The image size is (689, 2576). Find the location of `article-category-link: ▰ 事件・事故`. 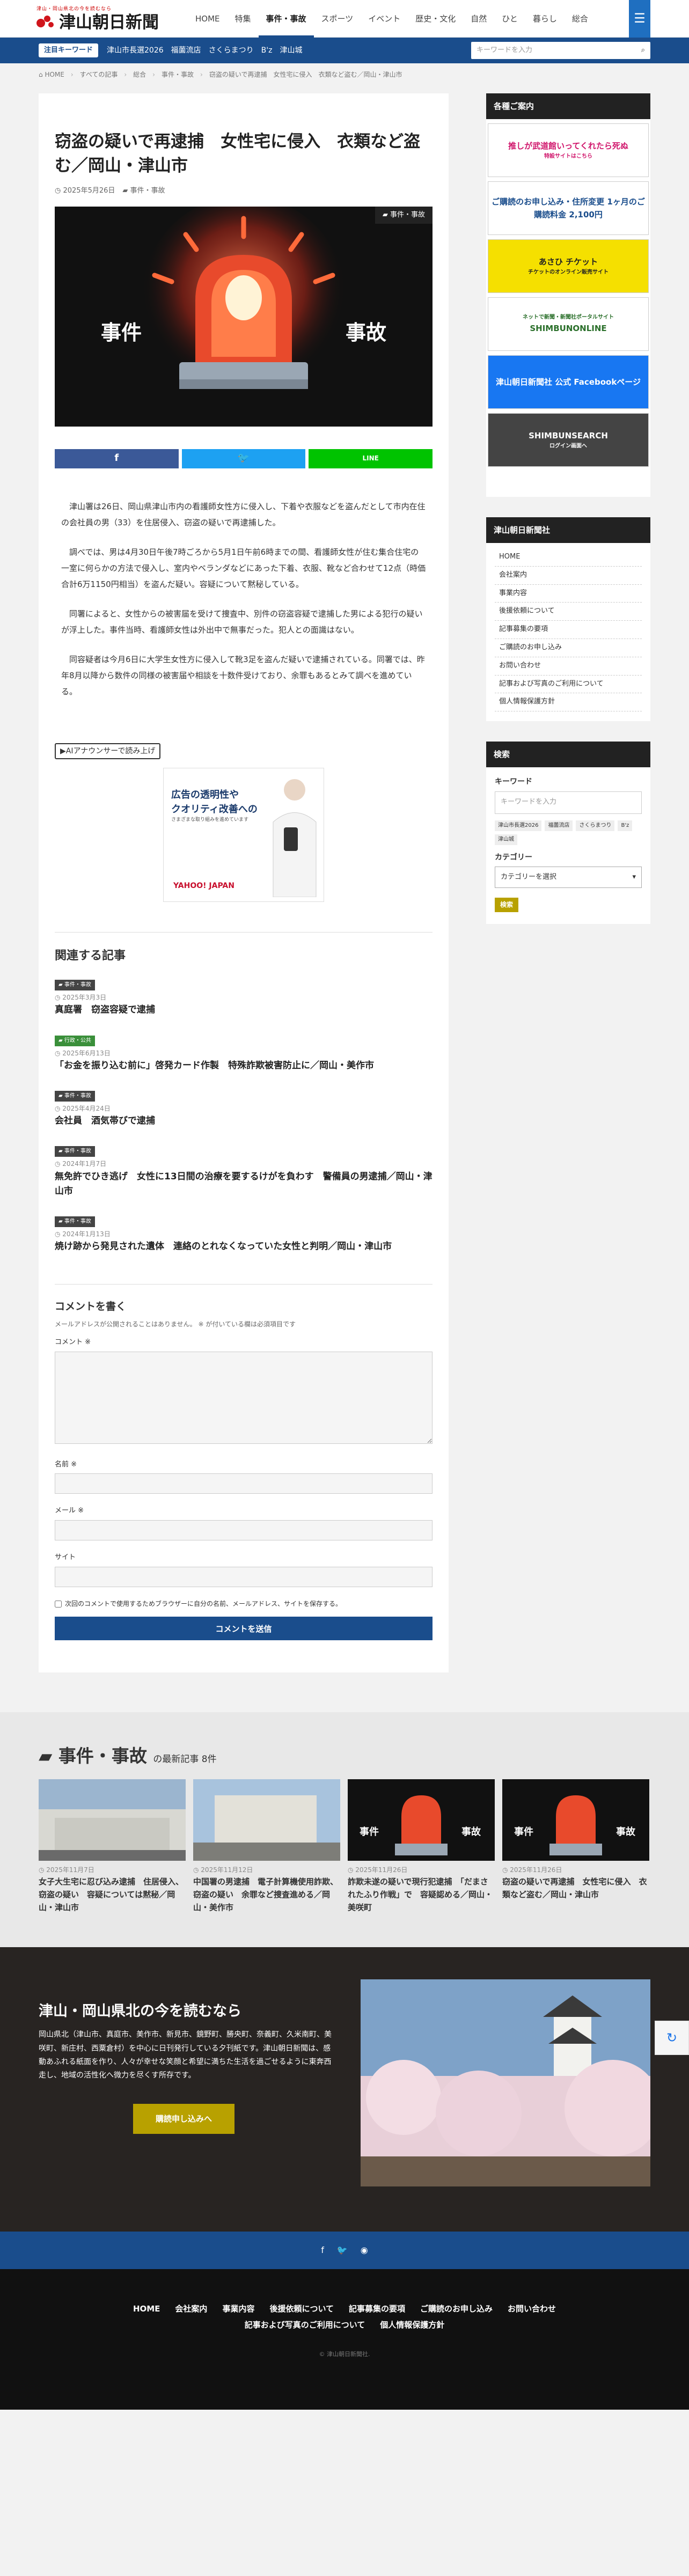

article-category-link: ▰ 事件・事故 is located at coordinates (143, 191).